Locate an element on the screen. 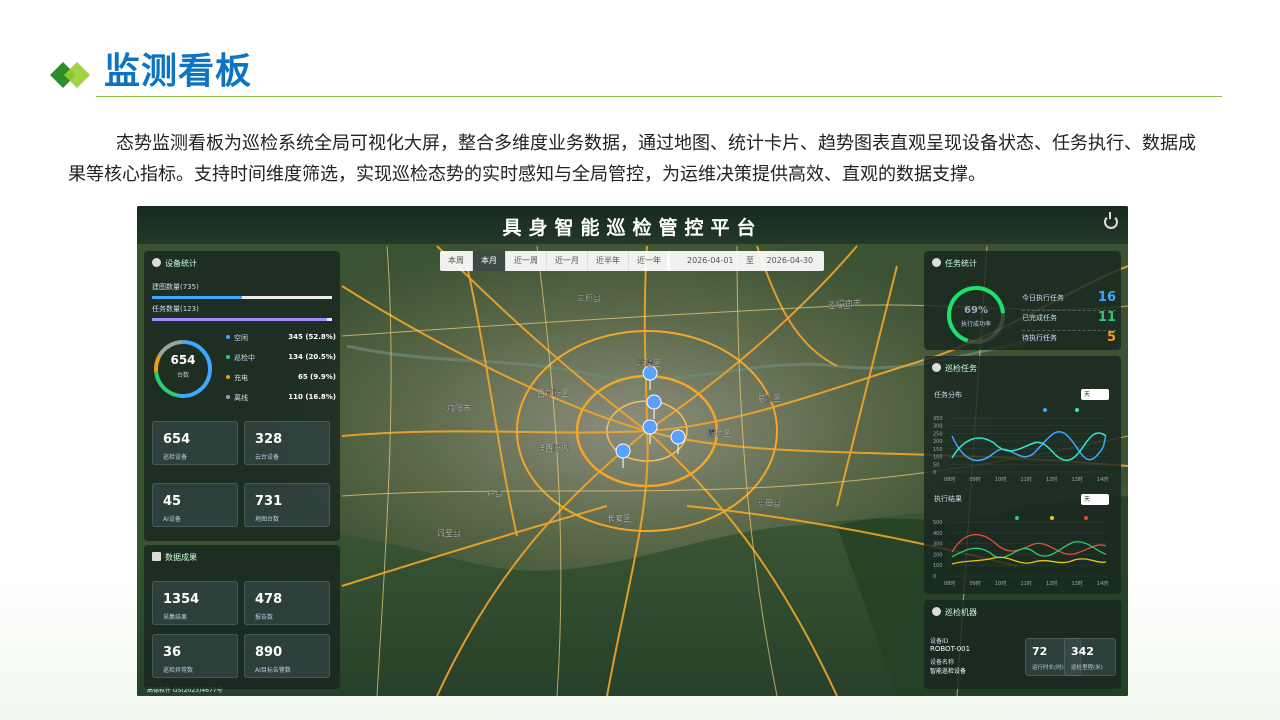 The width and height of the screenshot is (1280, 720). svg-text: 渭南市 is located at coordinates (849, 303).